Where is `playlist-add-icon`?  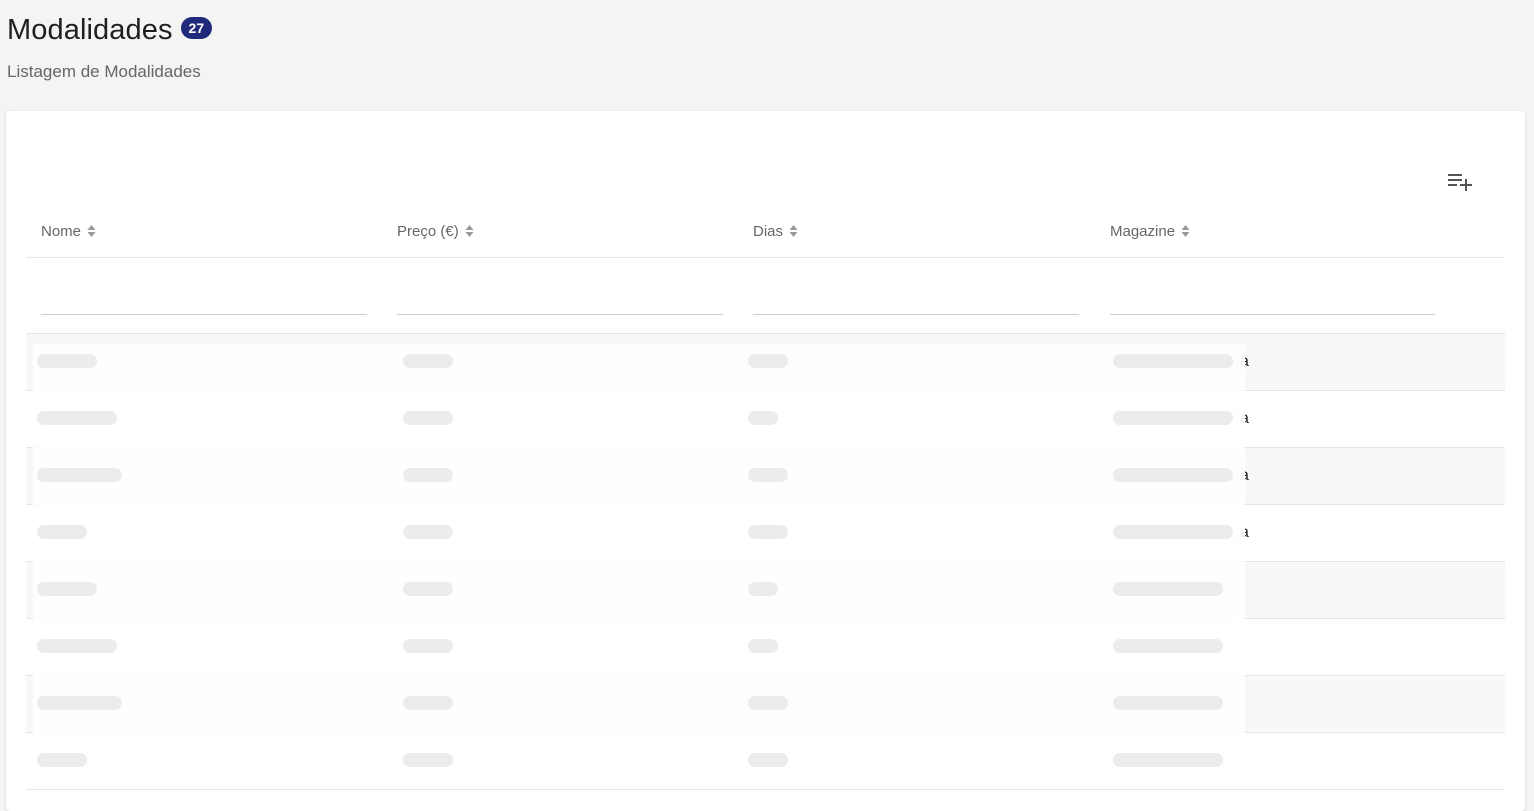
playlist-add-icon is located at coordinates (1460, 182).